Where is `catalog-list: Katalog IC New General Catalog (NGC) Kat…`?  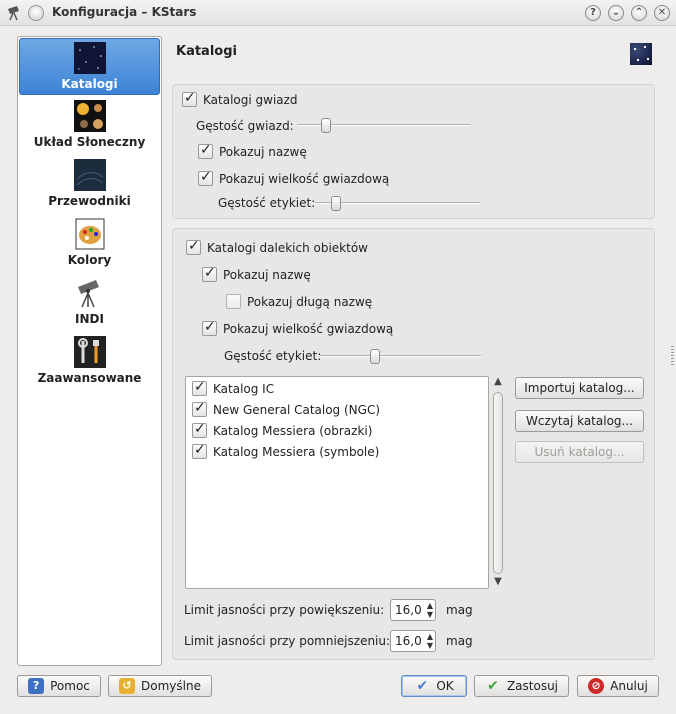 catalog-list: Katalog IC New General Catalog (NGC) Kat… is located at coordinates (337, 482).